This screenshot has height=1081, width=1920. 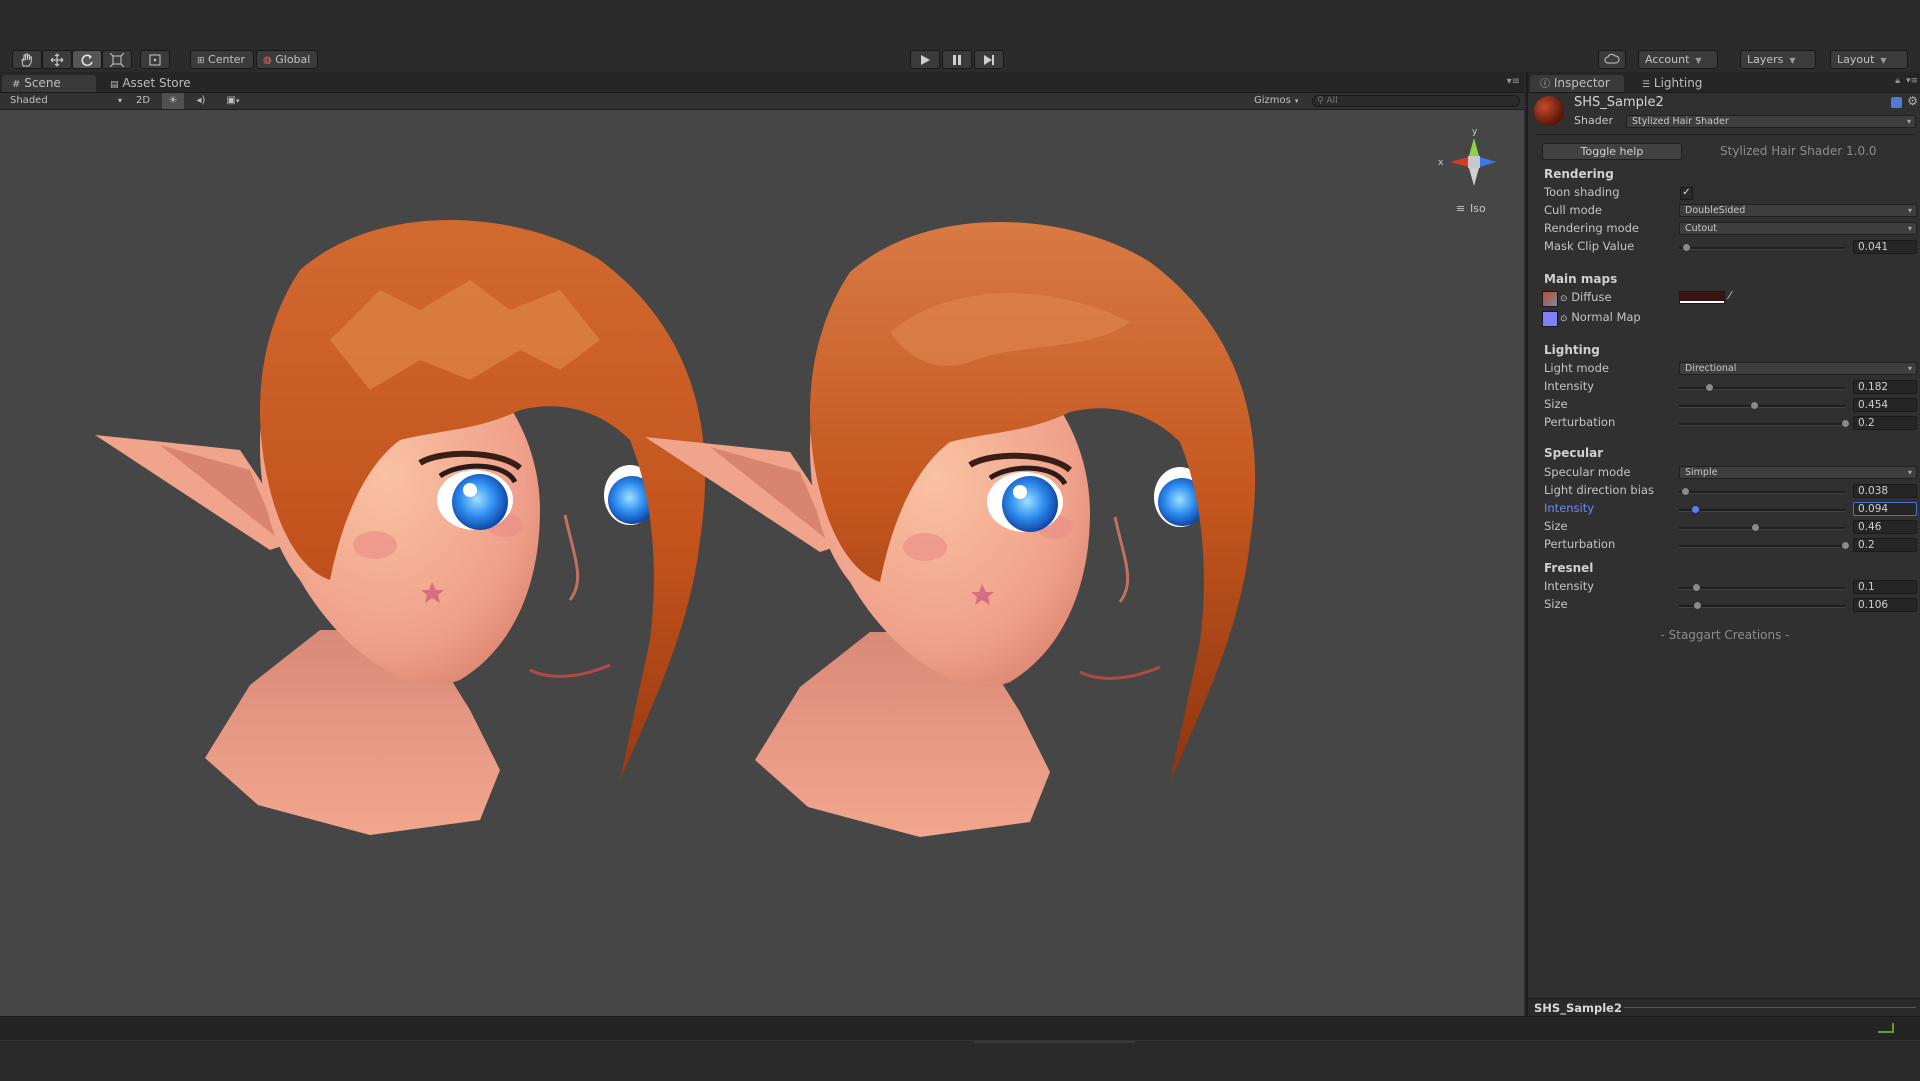 I want to click on menu-lines-icon: ≡, so click(x=1460, y=208).